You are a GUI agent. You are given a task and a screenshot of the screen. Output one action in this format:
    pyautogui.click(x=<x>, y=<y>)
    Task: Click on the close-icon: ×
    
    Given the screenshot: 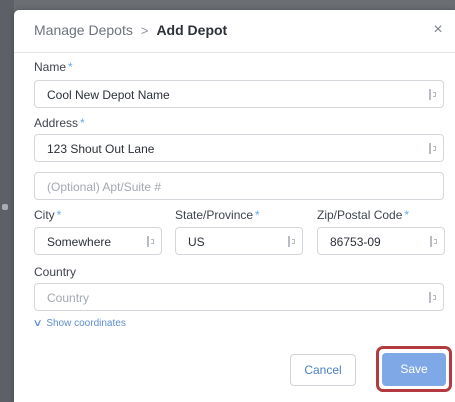 What is the action you would take?
    pyautogui.click(x=438, y=30)
    